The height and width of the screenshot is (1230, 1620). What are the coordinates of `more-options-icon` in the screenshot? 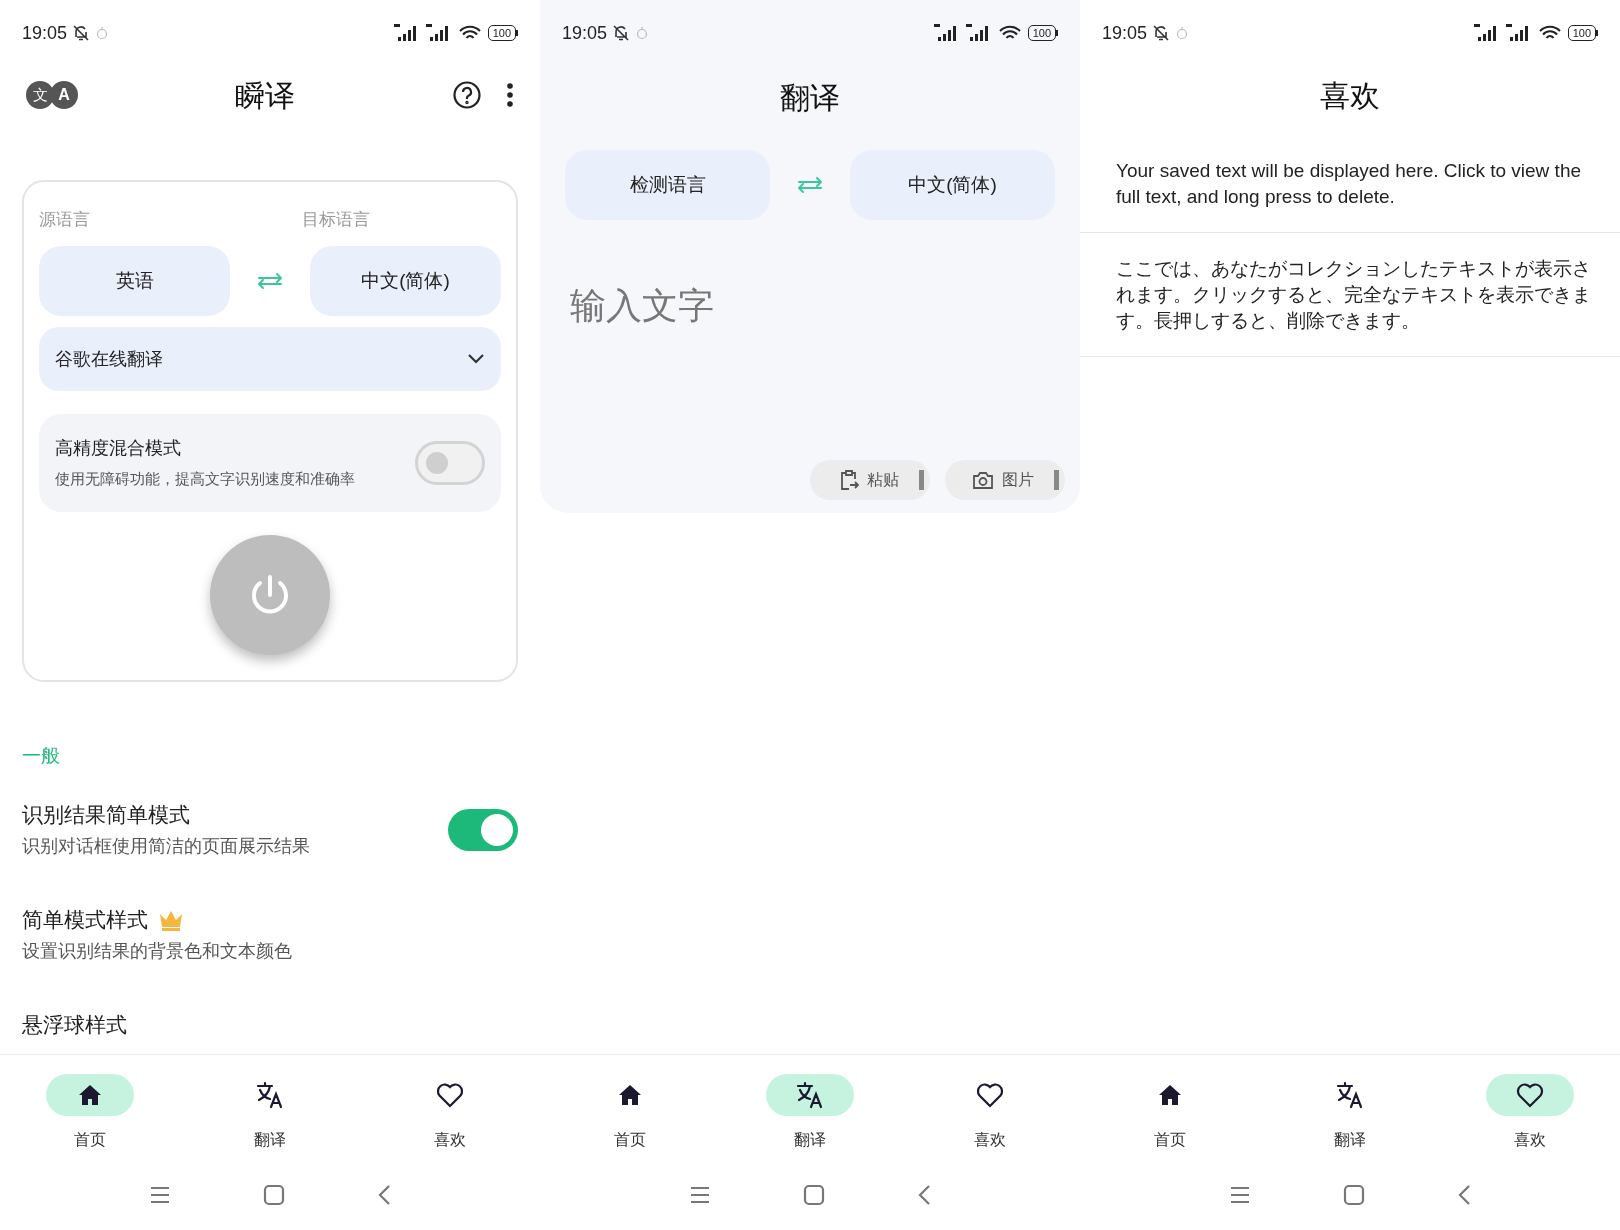 It's located at (510, 95).